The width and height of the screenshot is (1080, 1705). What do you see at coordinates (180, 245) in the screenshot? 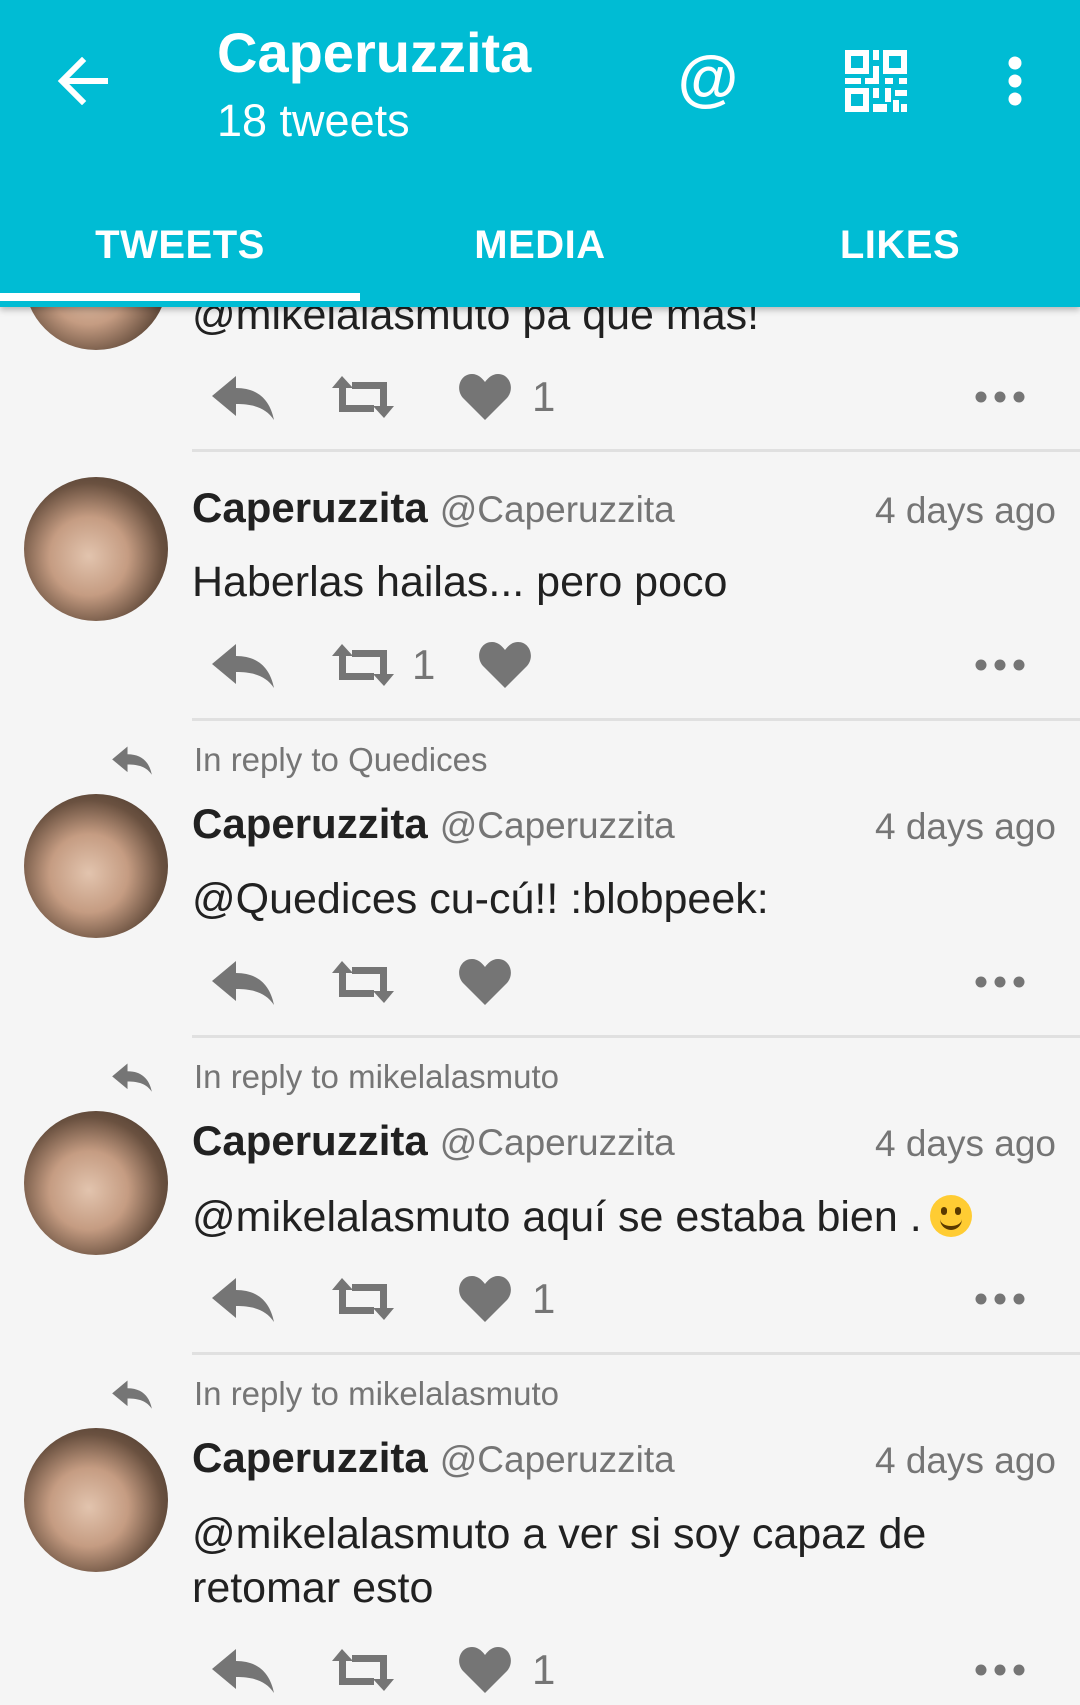
I see `tab-tweets: TWEETS` at bounding box center [180, 245].